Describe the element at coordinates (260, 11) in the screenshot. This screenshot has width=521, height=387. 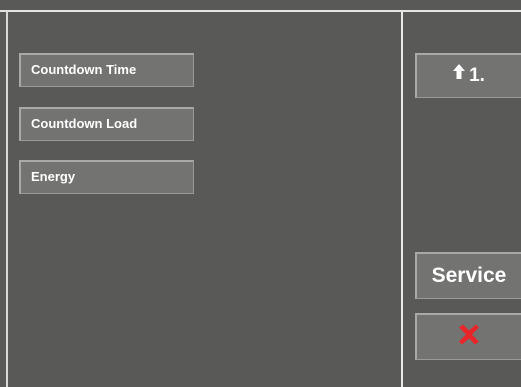
I see `top-border` at that location.